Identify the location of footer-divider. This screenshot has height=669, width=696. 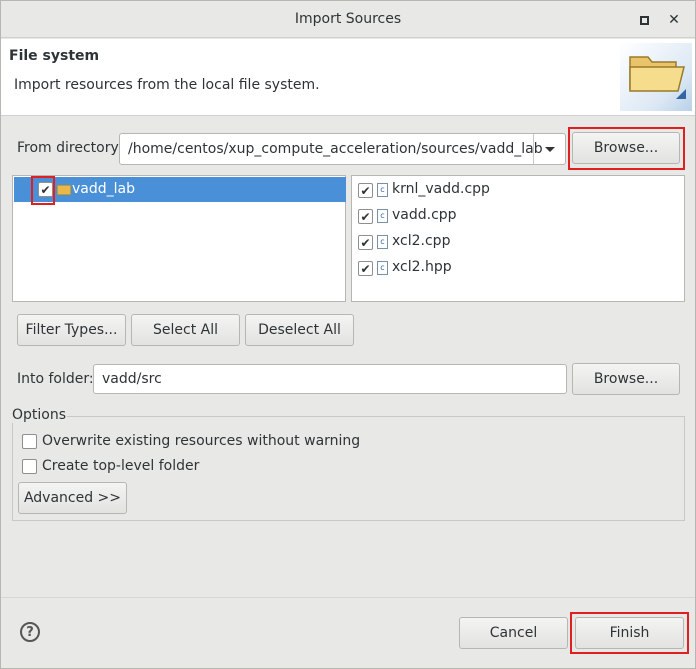
(348, 597).